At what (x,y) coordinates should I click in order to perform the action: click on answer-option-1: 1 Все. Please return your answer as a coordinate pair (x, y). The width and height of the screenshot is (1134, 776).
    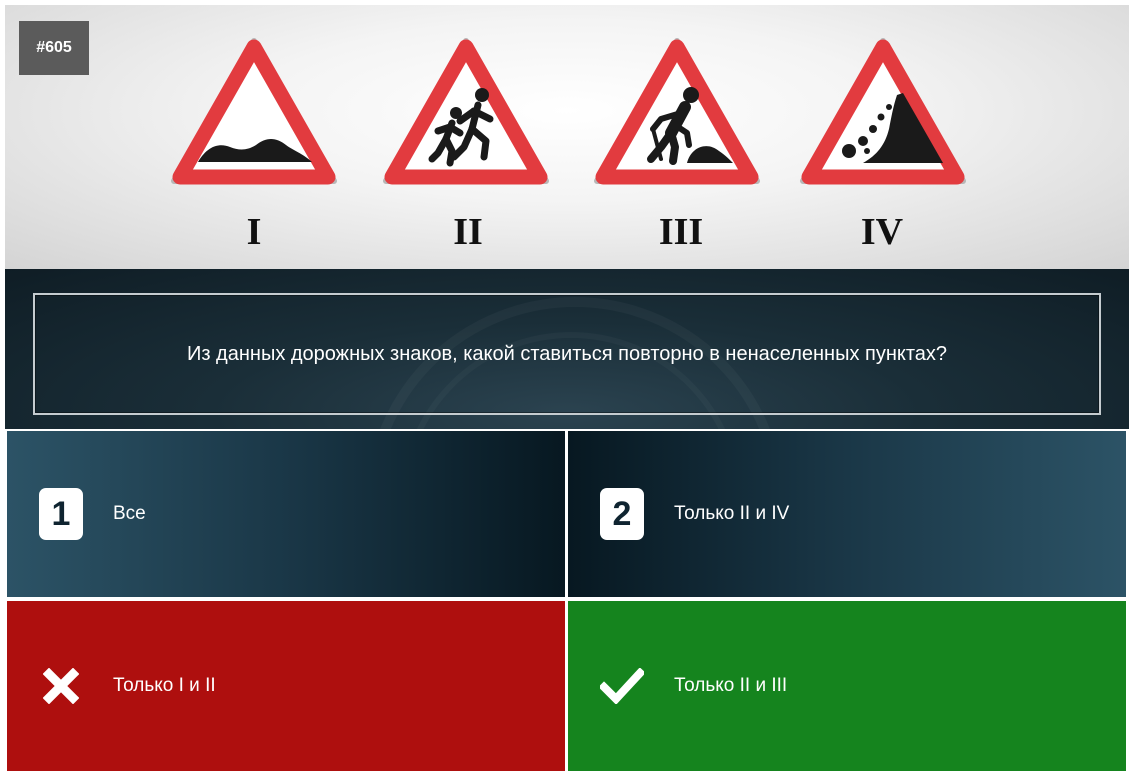
    Looking at the image, I should click on (286, 514).